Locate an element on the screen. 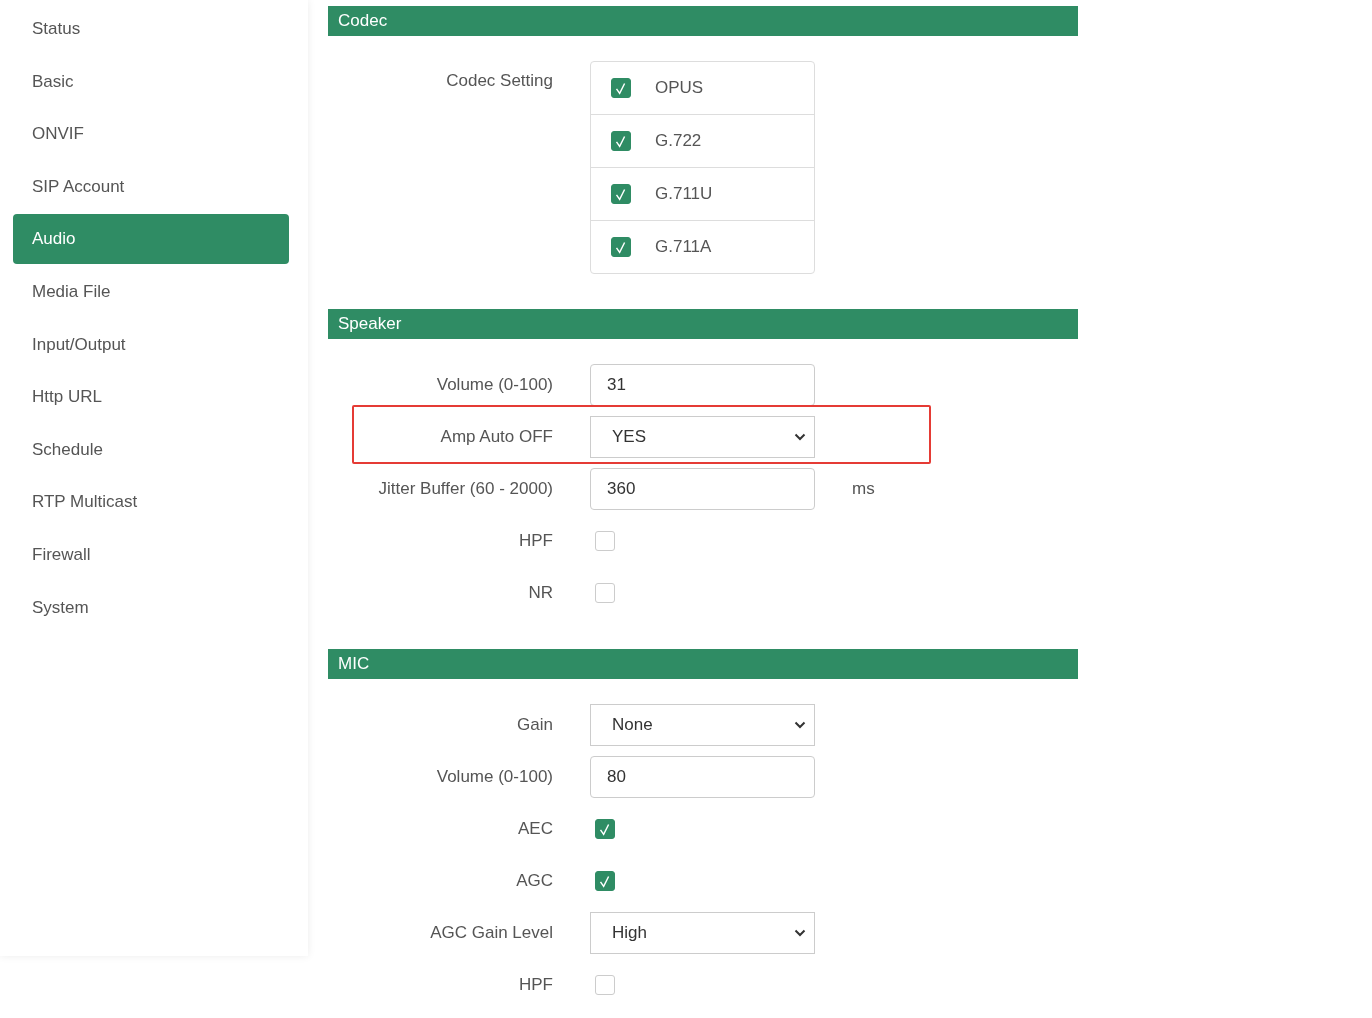 This screenshot has width=1372, height=1018. field-label: Jitter Buffer (60 - 2000) is located at coordinates (465, 489).